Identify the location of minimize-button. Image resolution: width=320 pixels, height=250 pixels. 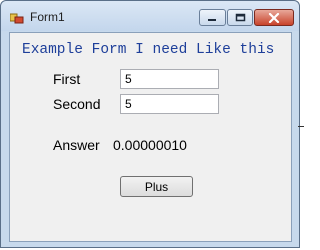
(212, 17).